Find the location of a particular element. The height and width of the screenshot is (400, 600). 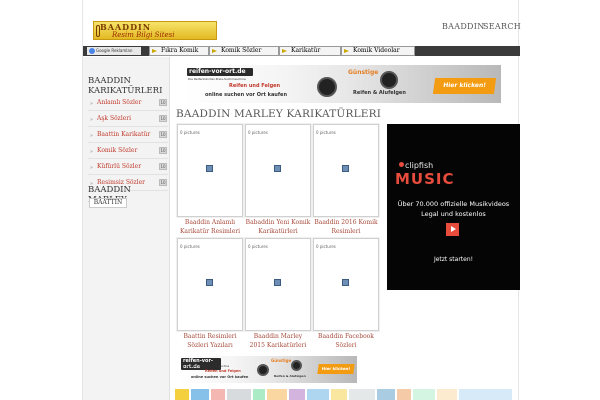

link-label: Karikatür is located at coordinates (306, 50).